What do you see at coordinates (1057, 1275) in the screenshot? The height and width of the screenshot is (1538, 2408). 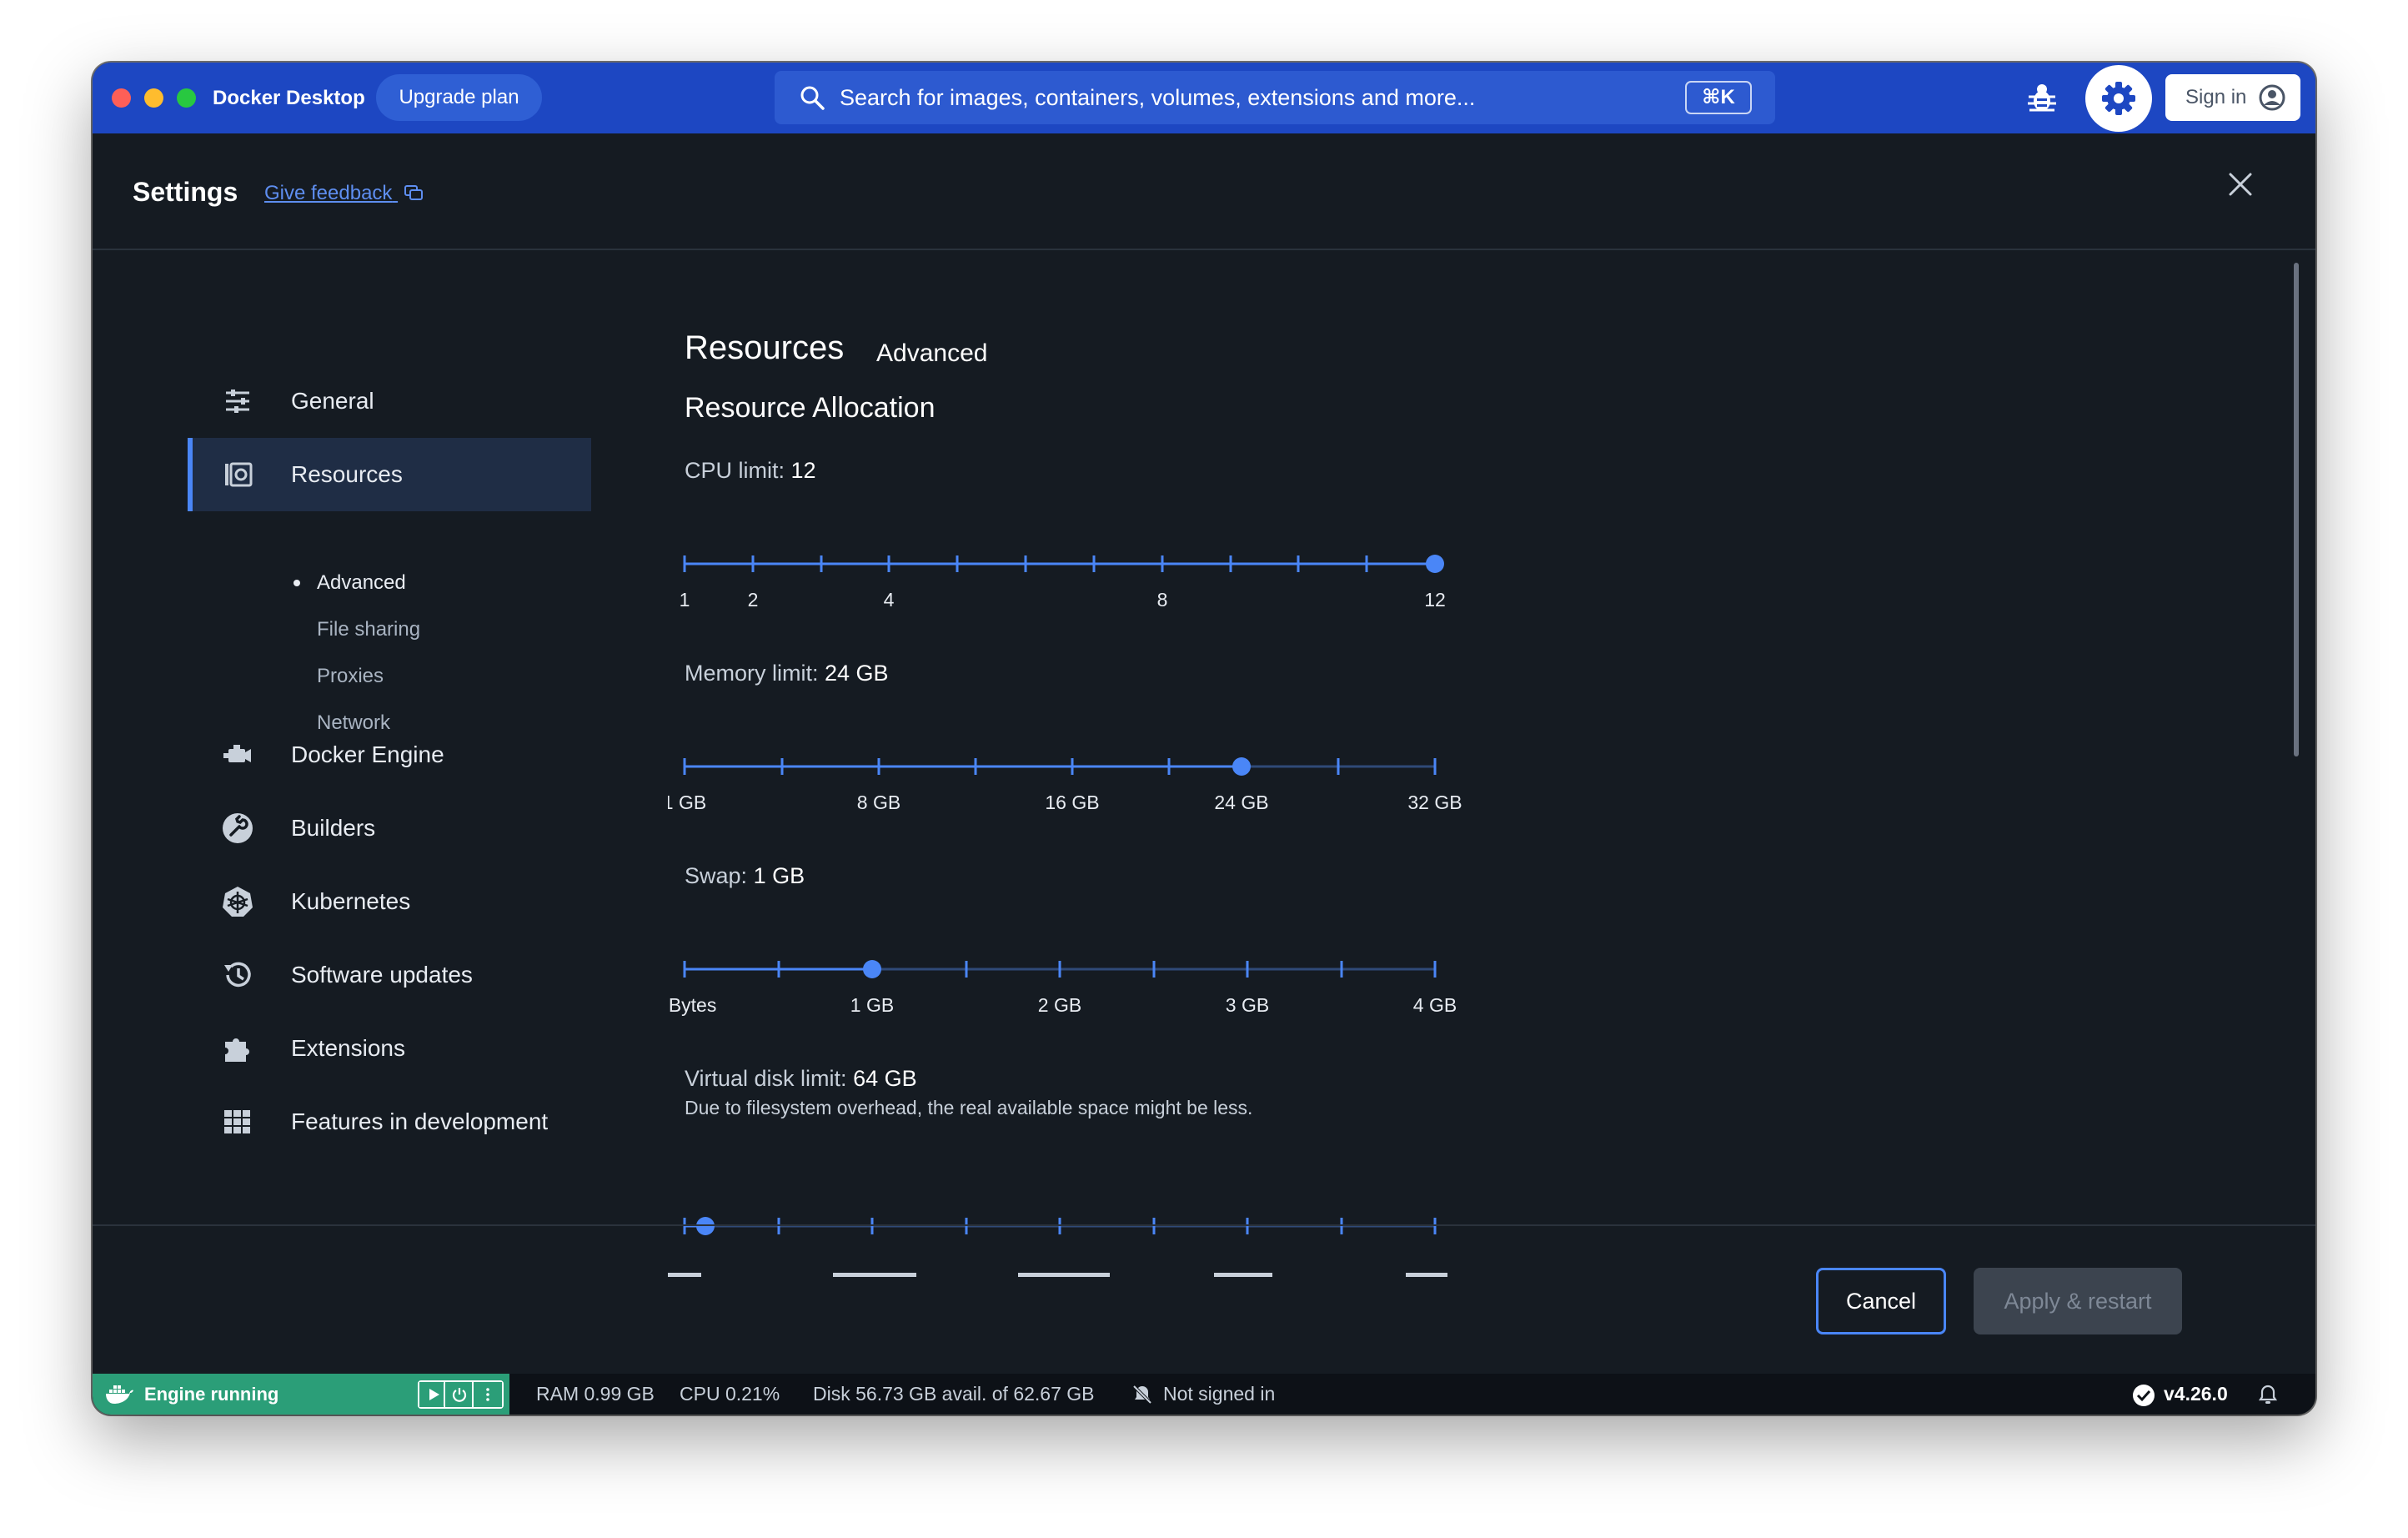 I see `disk-tick-labels-cut-off` at bounding box center [1057, 1275].